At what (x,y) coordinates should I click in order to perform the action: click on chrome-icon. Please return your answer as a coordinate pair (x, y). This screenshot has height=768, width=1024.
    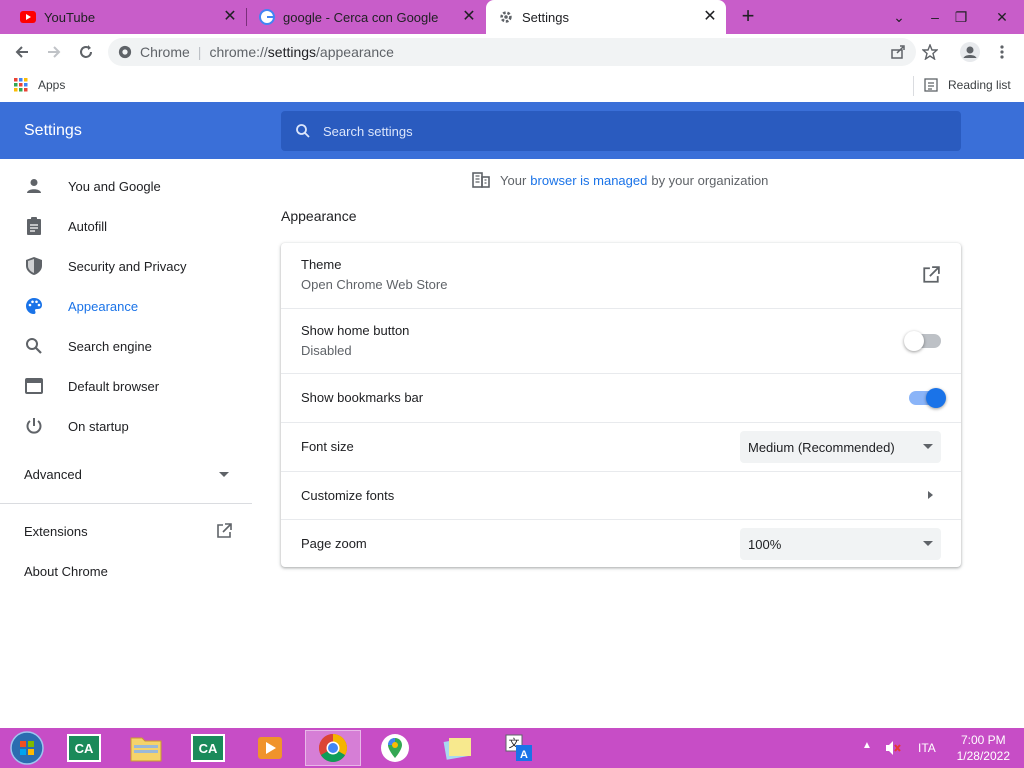
    Looking at the image, I should click on (125, 52).